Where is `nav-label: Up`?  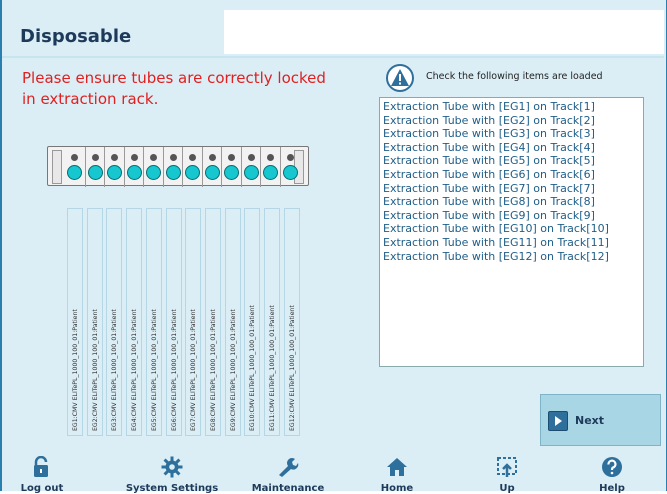
nav-label: Up is located at coordinates (507, 488).